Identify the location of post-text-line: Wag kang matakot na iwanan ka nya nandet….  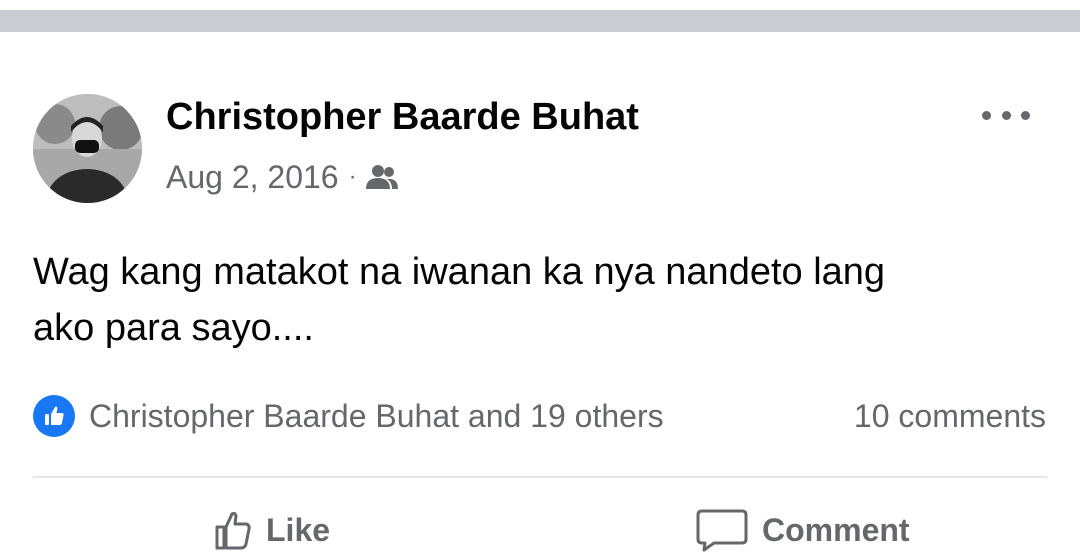
(459, 272).